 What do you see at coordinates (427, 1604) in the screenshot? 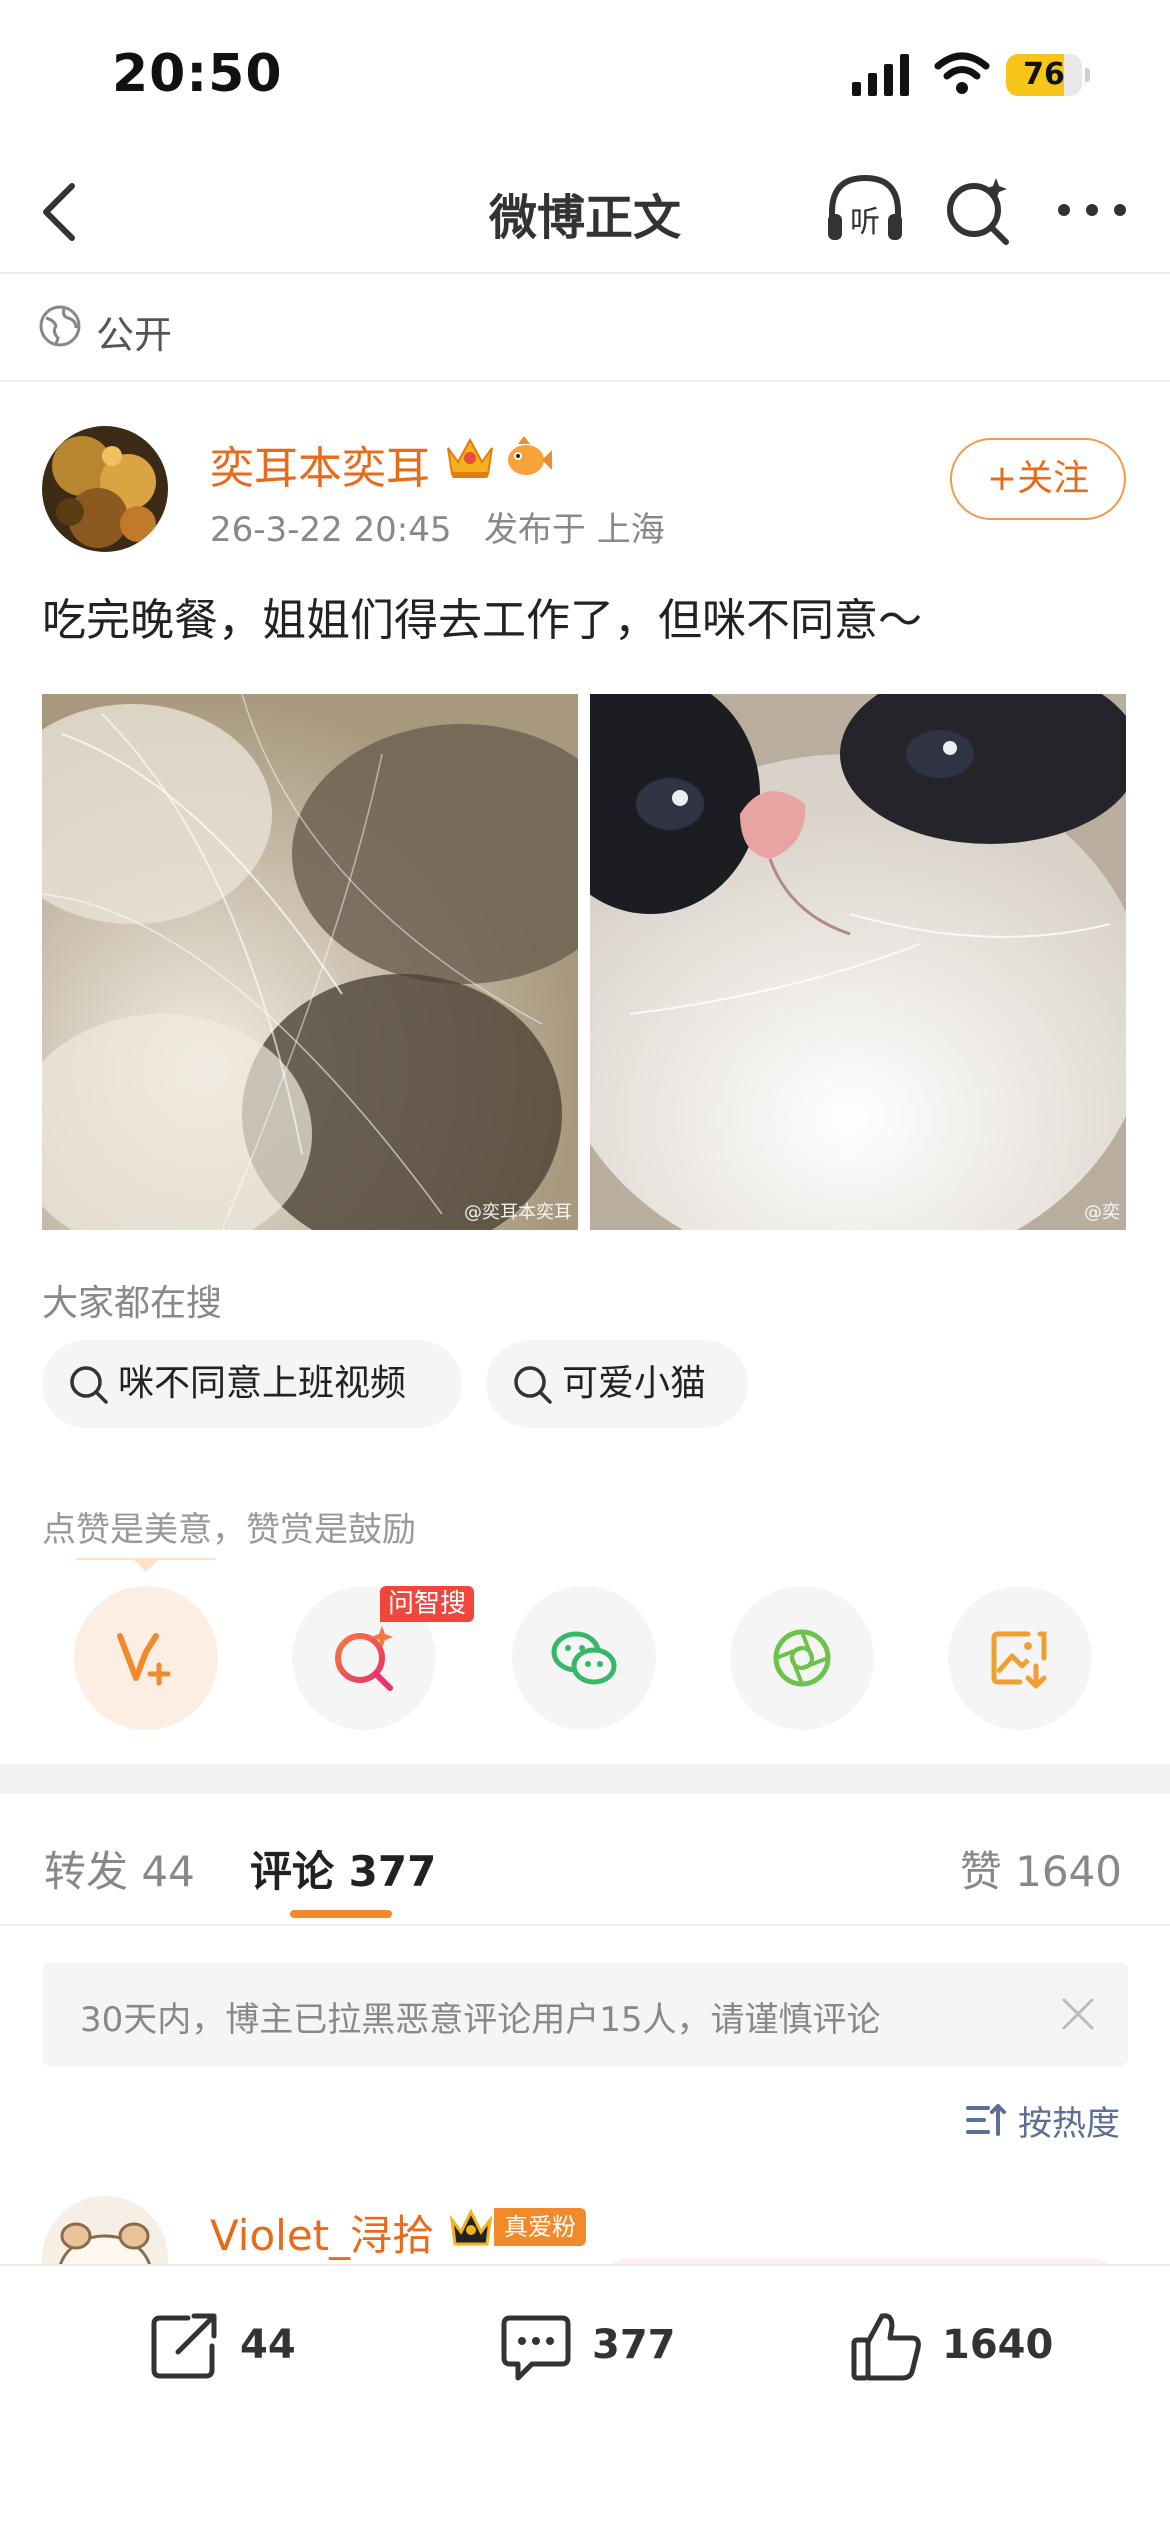
I see `ai-search-badge: 问智搜` at bounding box center [427, 1604].